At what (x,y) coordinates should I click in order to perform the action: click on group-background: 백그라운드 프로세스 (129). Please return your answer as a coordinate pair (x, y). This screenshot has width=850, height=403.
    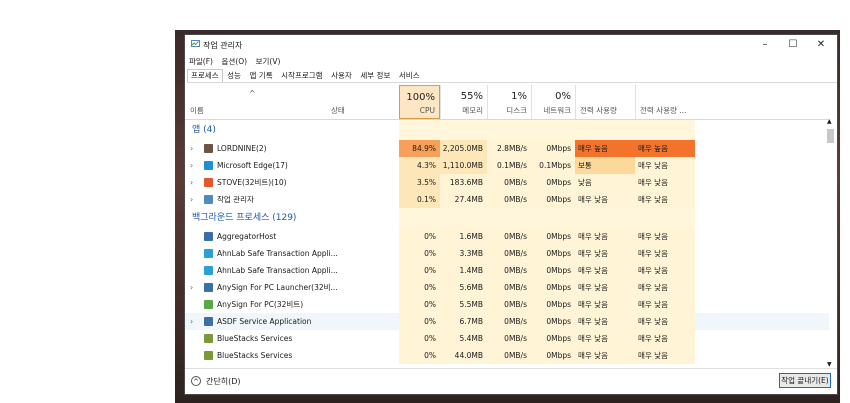
    Looking at the image, I should click on (507, 218).